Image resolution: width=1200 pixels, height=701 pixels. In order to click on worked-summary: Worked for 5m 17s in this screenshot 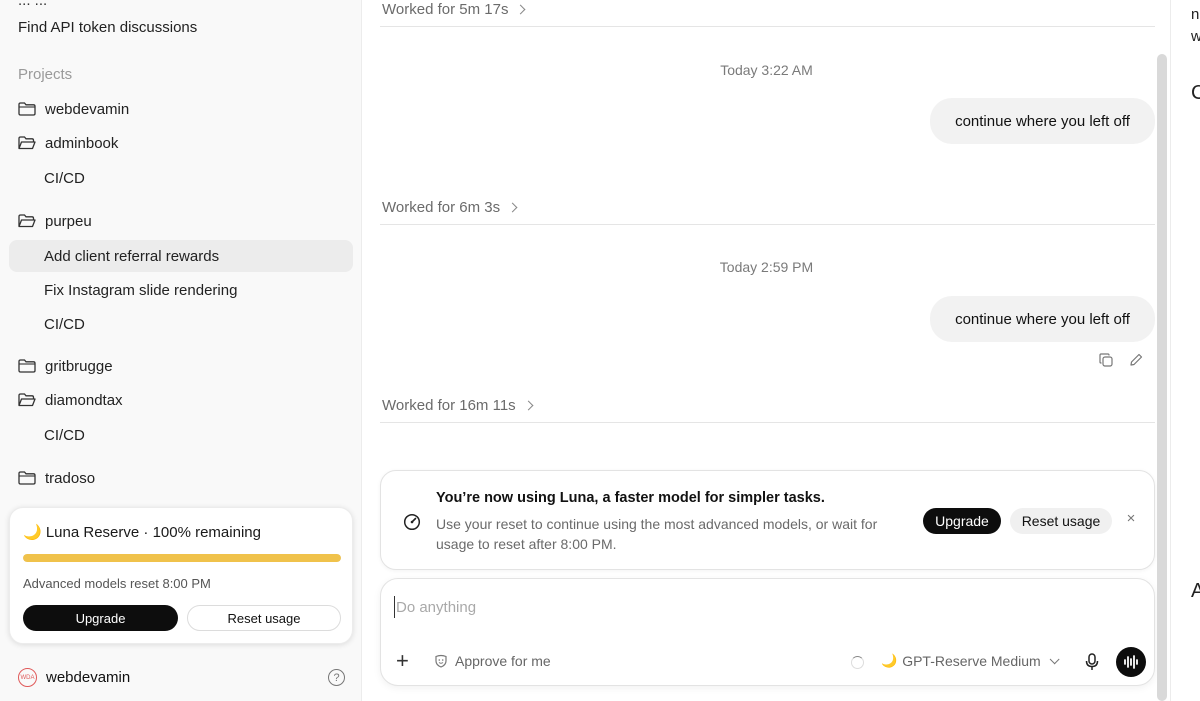, I will do `click(454, 9)`.